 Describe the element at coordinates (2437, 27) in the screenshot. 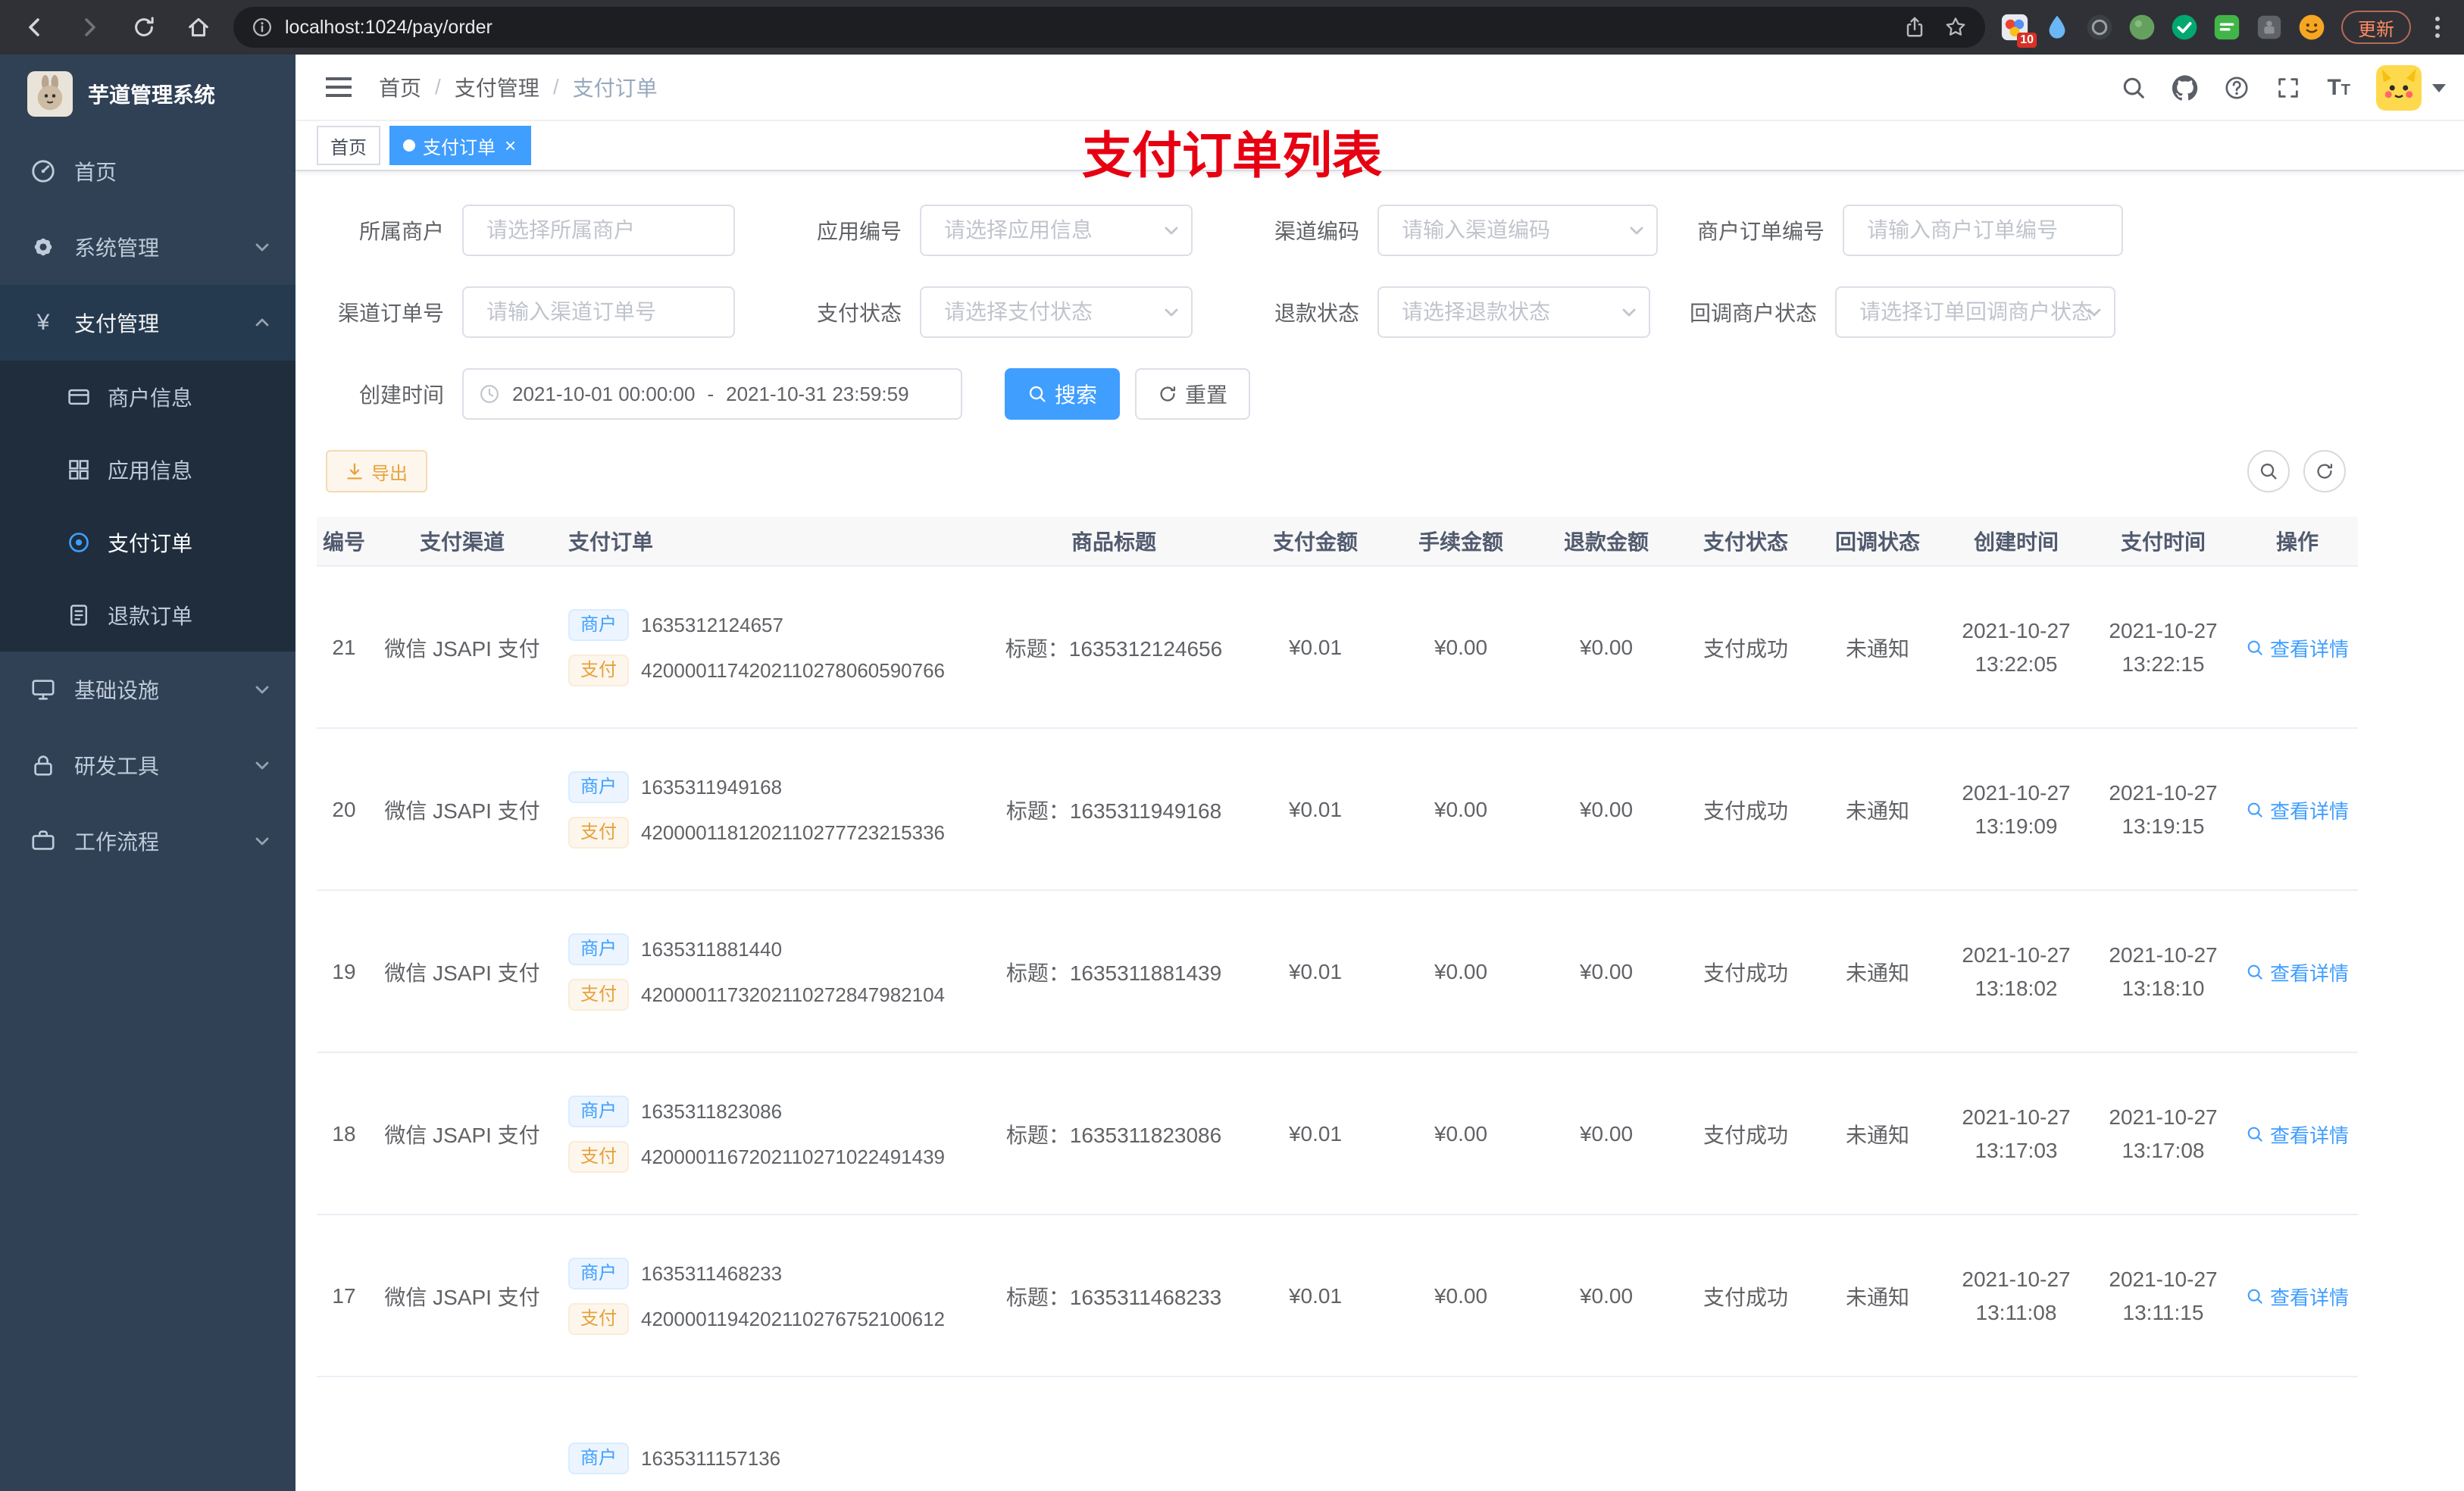

I see `browser-menu-icon` at that location.